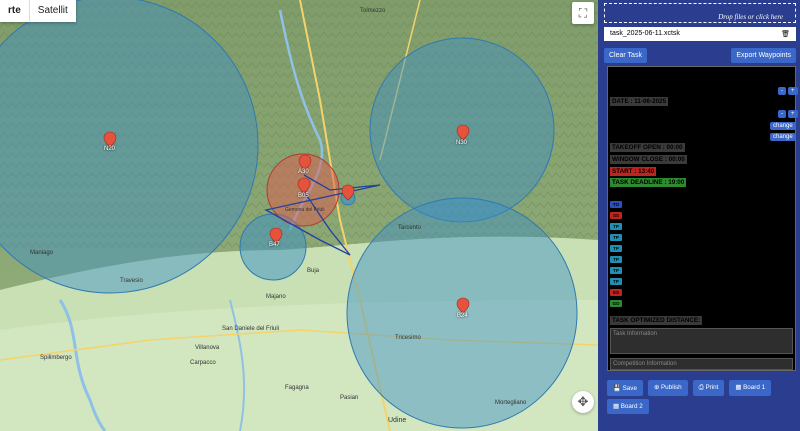 This screenshot has height=431, width=800. I want to click on fullscreen-icon: ⛶, so click(583, 13).